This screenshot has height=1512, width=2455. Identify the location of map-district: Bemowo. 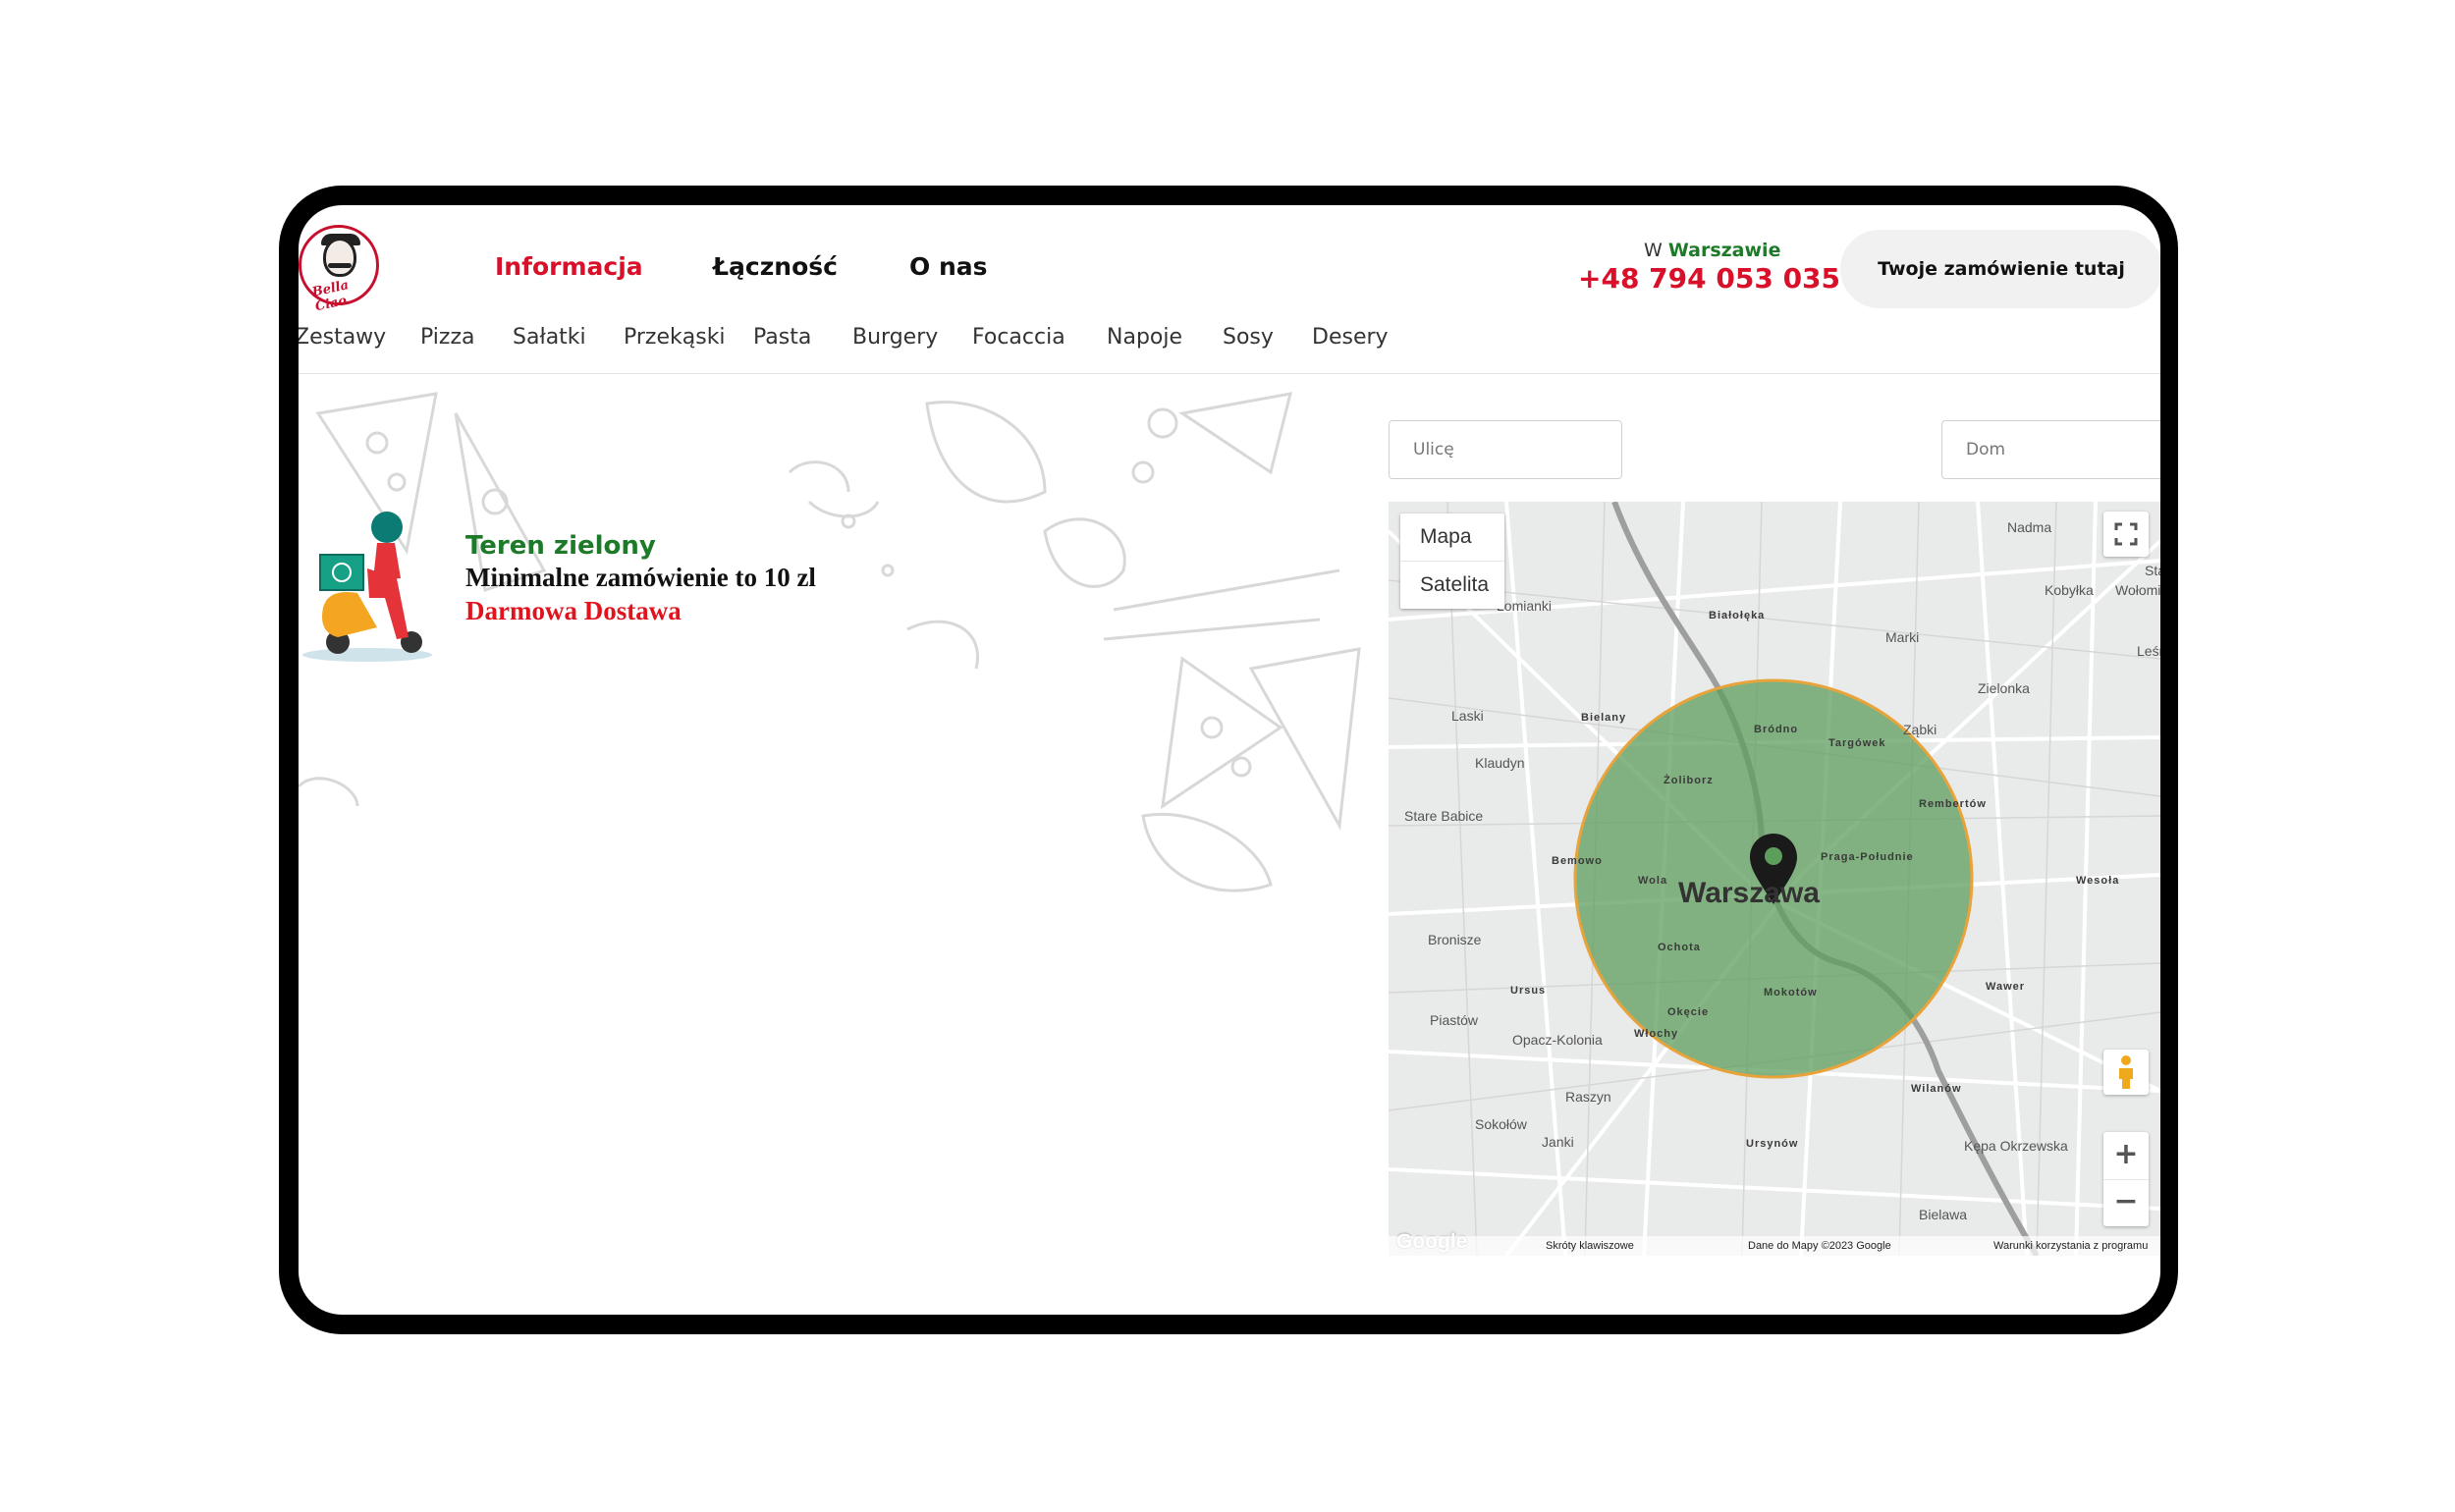
(1577, 861).